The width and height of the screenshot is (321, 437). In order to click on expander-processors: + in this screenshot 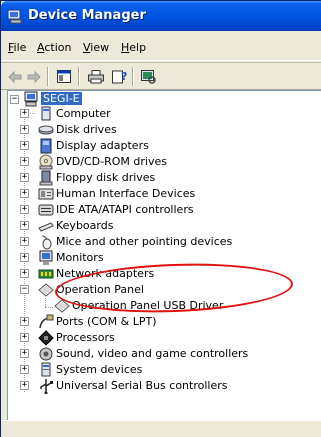, I will do `click(24, 337)`.